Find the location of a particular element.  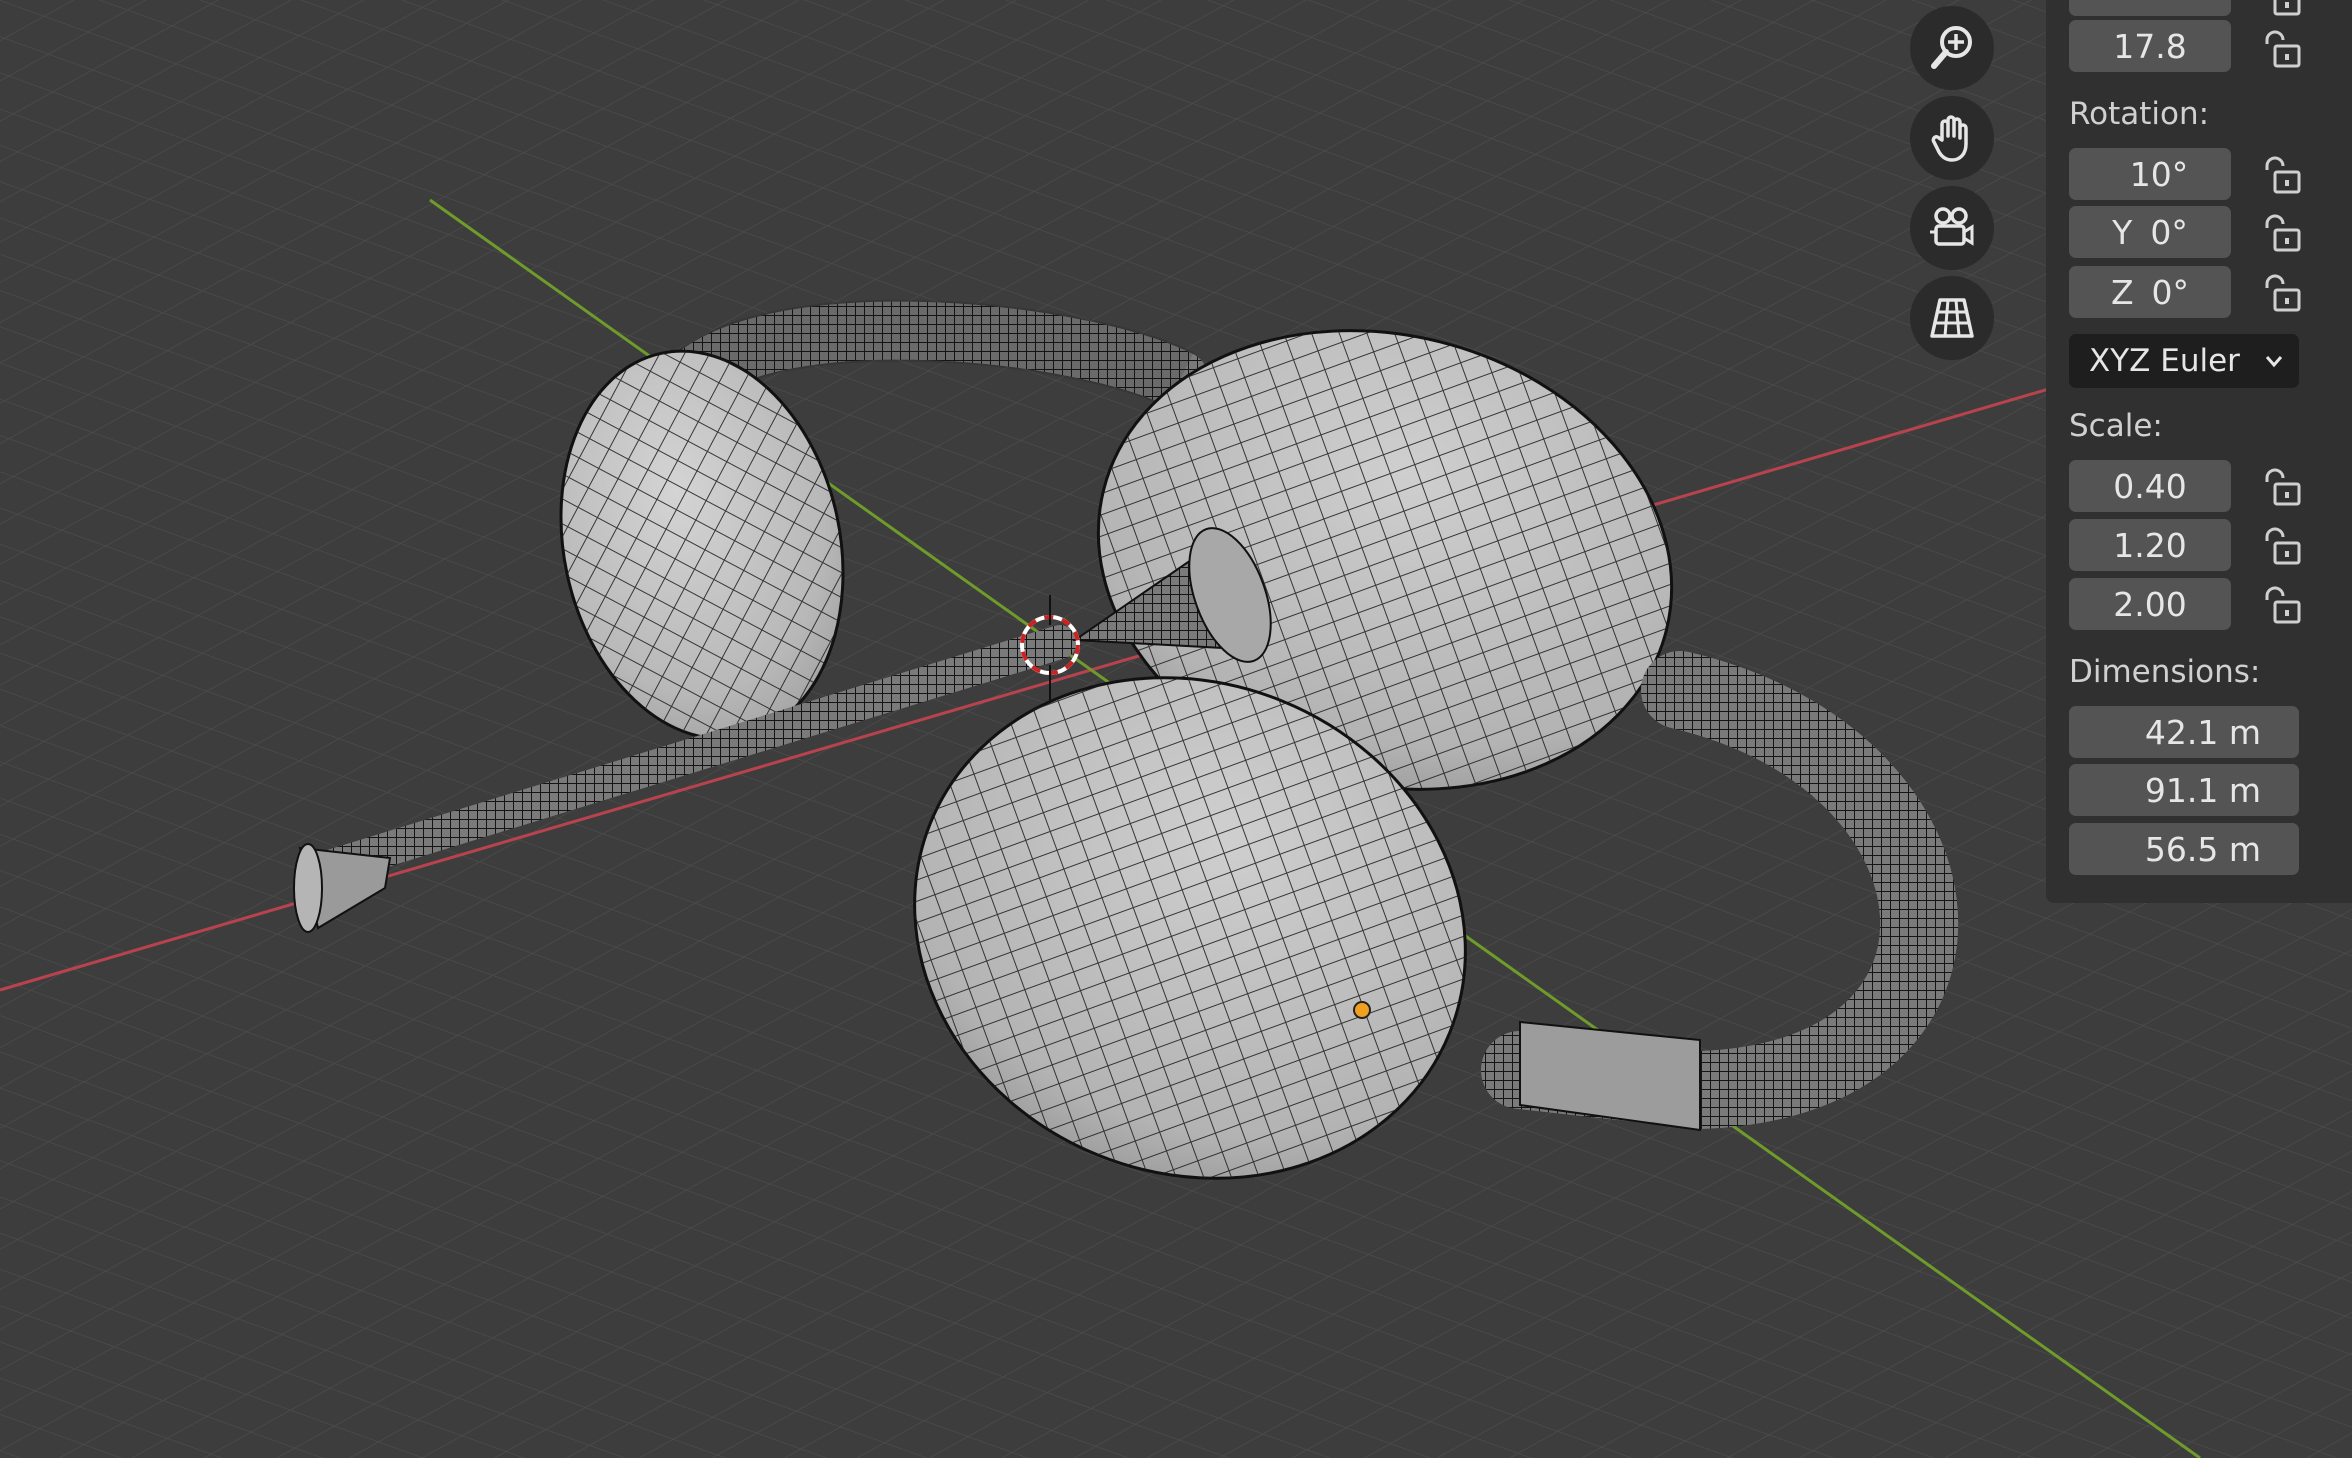

object-origin-dot is located at coordinates (1362, 1010).